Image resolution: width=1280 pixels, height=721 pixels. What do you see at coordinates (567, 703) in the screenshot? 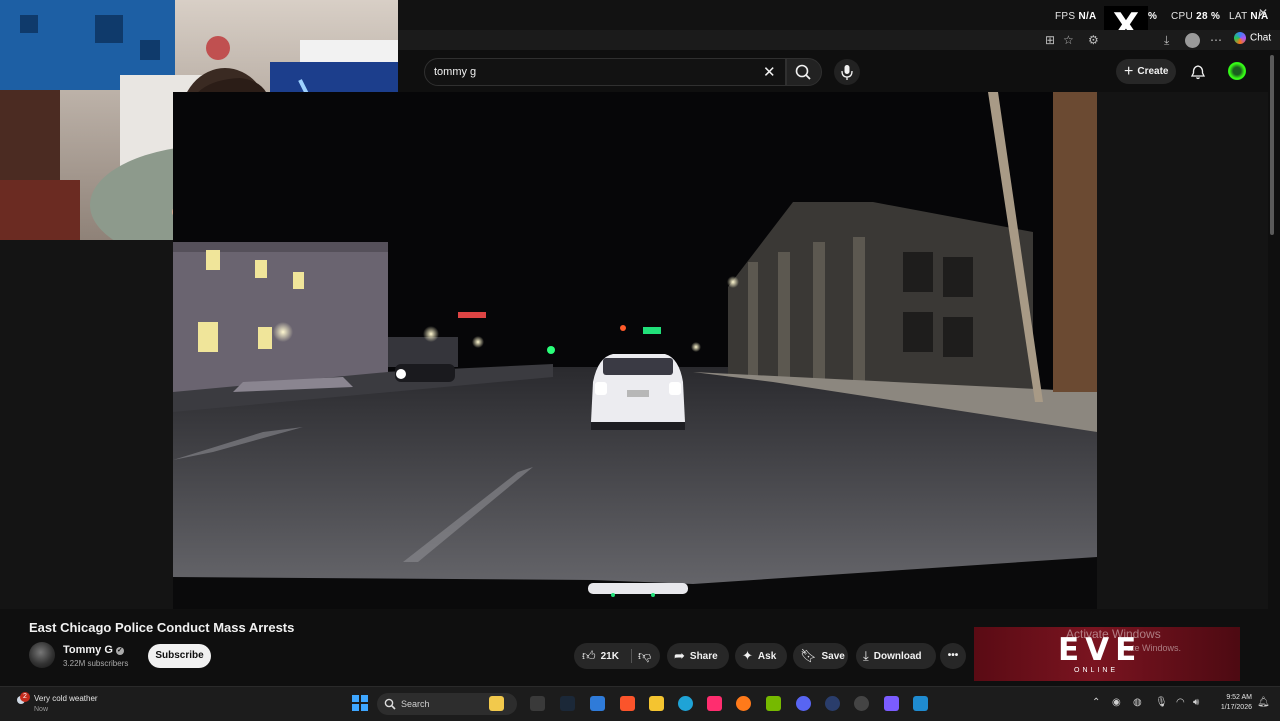
I see `steam-icon` at bounding box center [567, 703].